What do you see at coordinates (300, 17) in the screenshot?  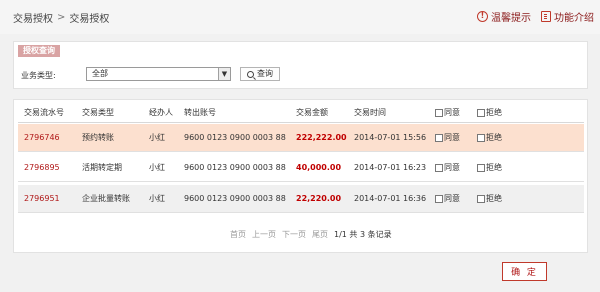 I see `top-bar: 交易授权 > 交易授权 ! 温馨提示 功能介绍` at bounding box center [300, 17].